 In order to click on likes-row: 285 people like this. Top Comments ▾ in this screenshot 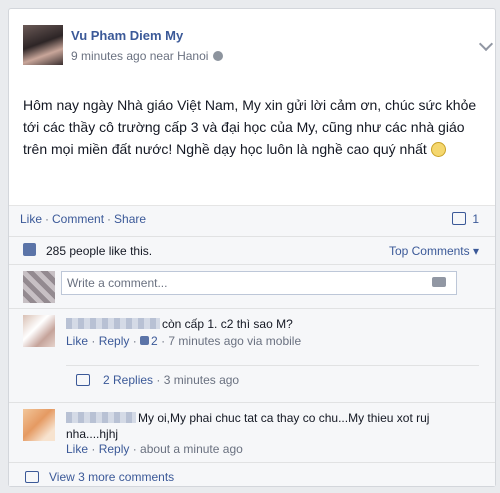, I will do `click(252, 250)`.